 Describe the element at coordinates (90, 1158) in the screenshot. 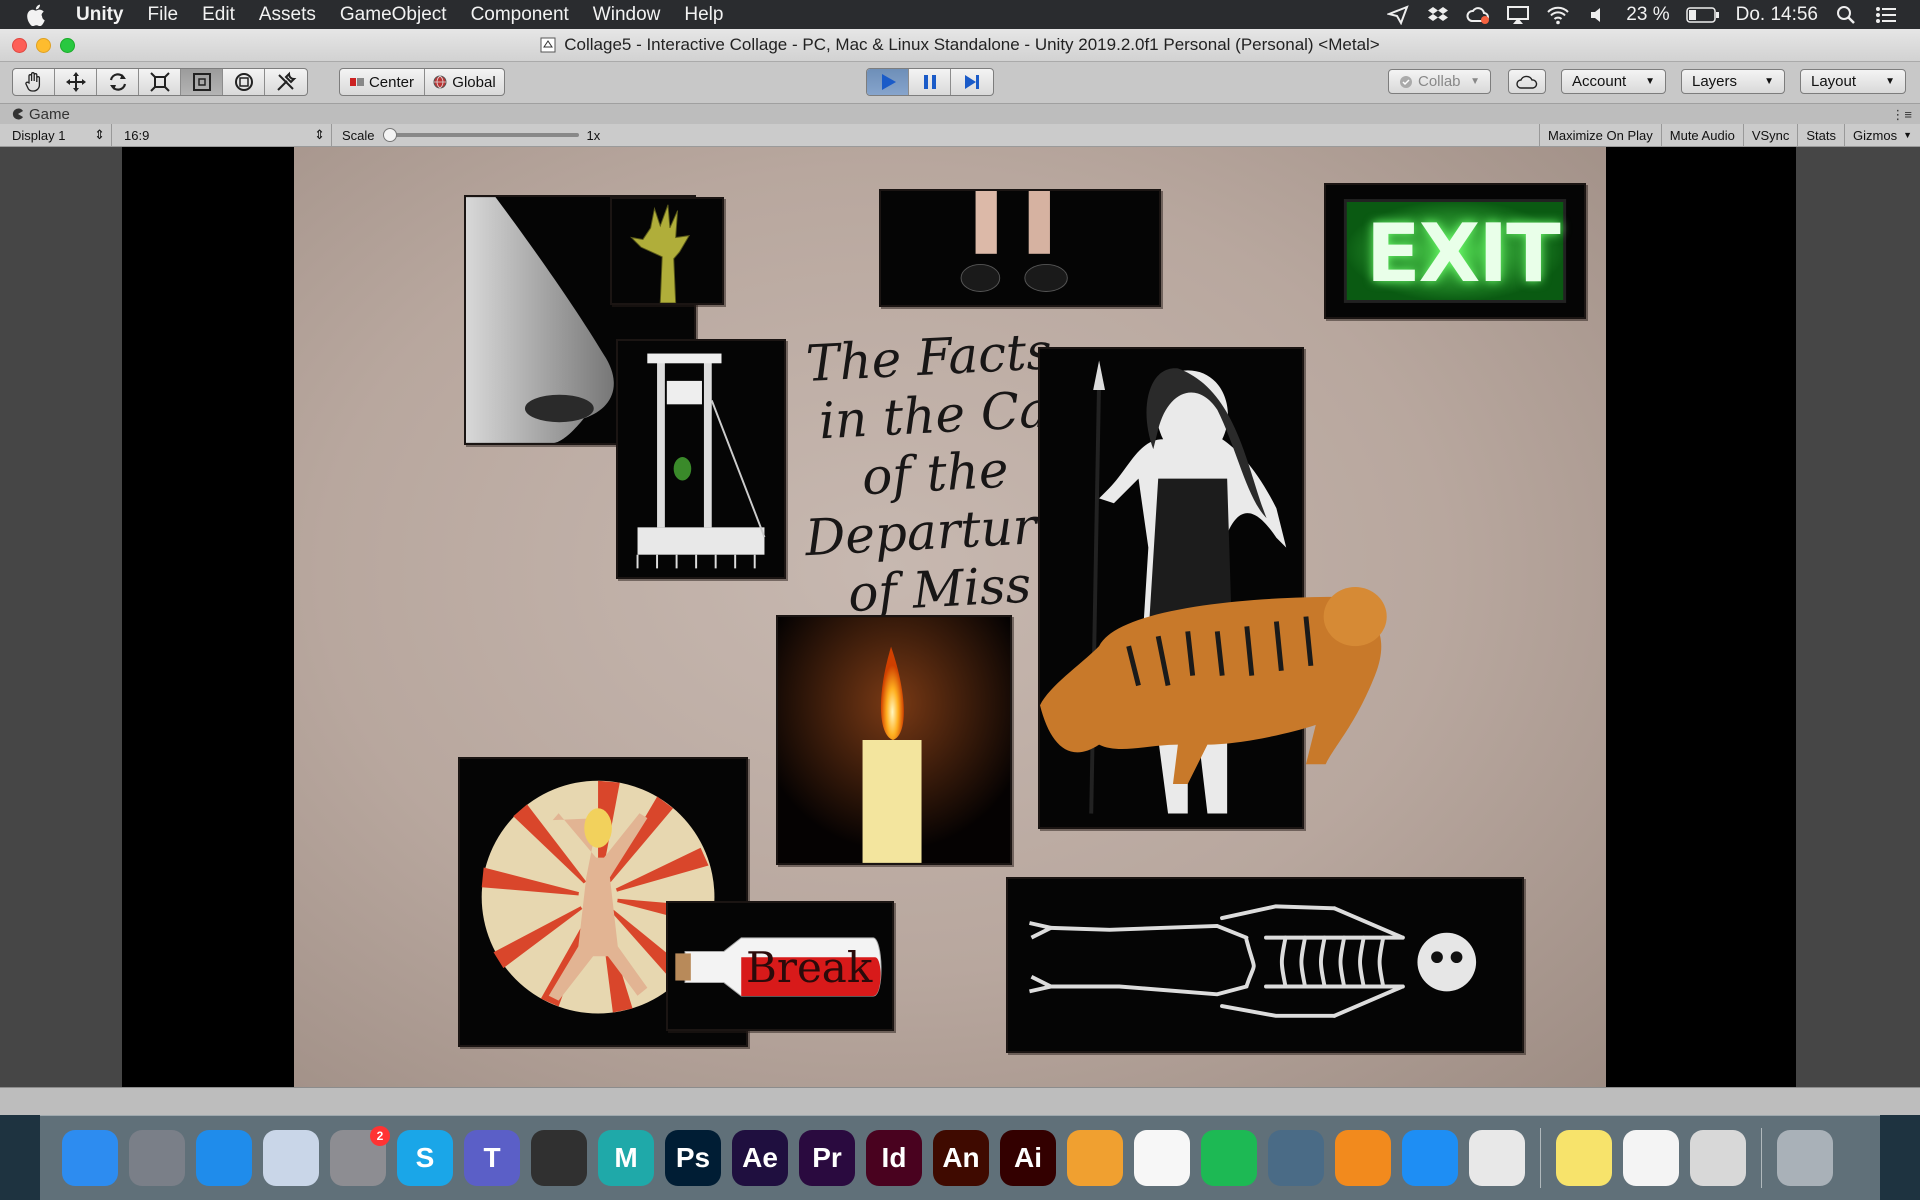

I see `dock-app-finder` at that location.